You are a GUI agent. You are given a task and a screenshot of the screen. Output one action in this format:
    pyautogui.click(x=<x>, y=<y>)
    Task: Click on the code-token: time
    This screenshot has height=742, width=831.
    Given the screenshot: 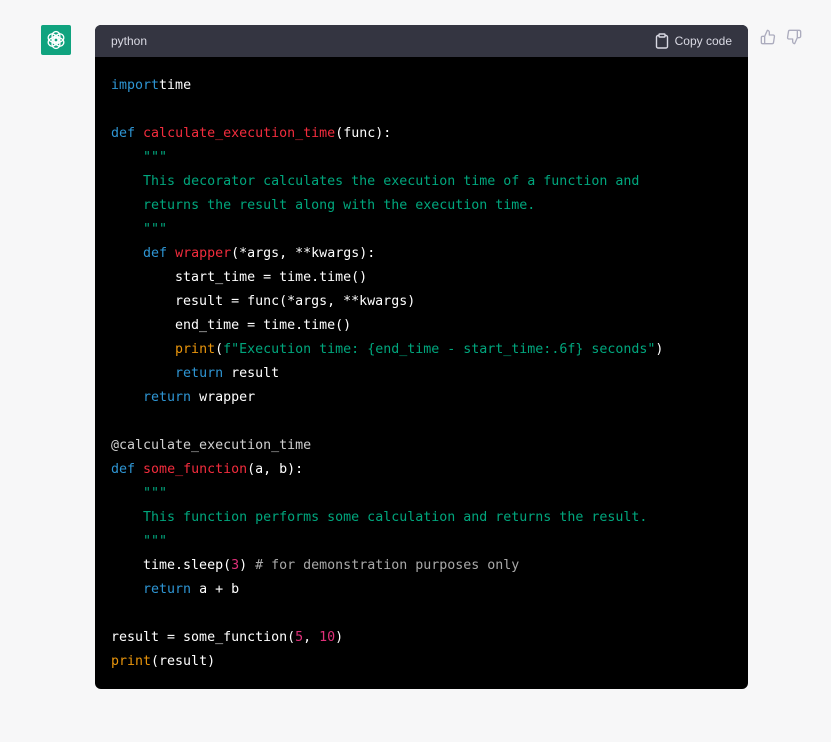 What is the action you would take?
    pyautogui.click(x=175, y=85)
    